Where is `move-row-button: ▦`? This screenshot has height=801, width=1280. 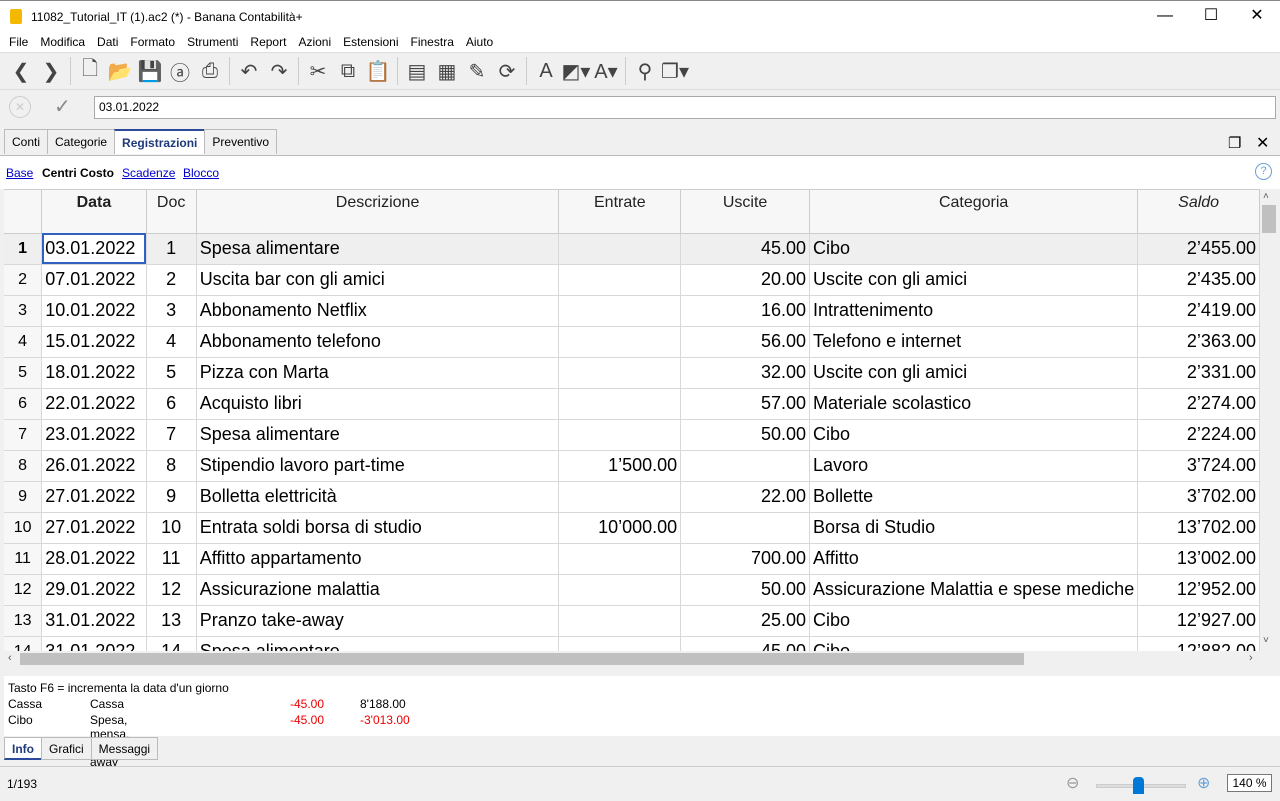 move-row-button: ▦ is located at coordinates (447, 71).